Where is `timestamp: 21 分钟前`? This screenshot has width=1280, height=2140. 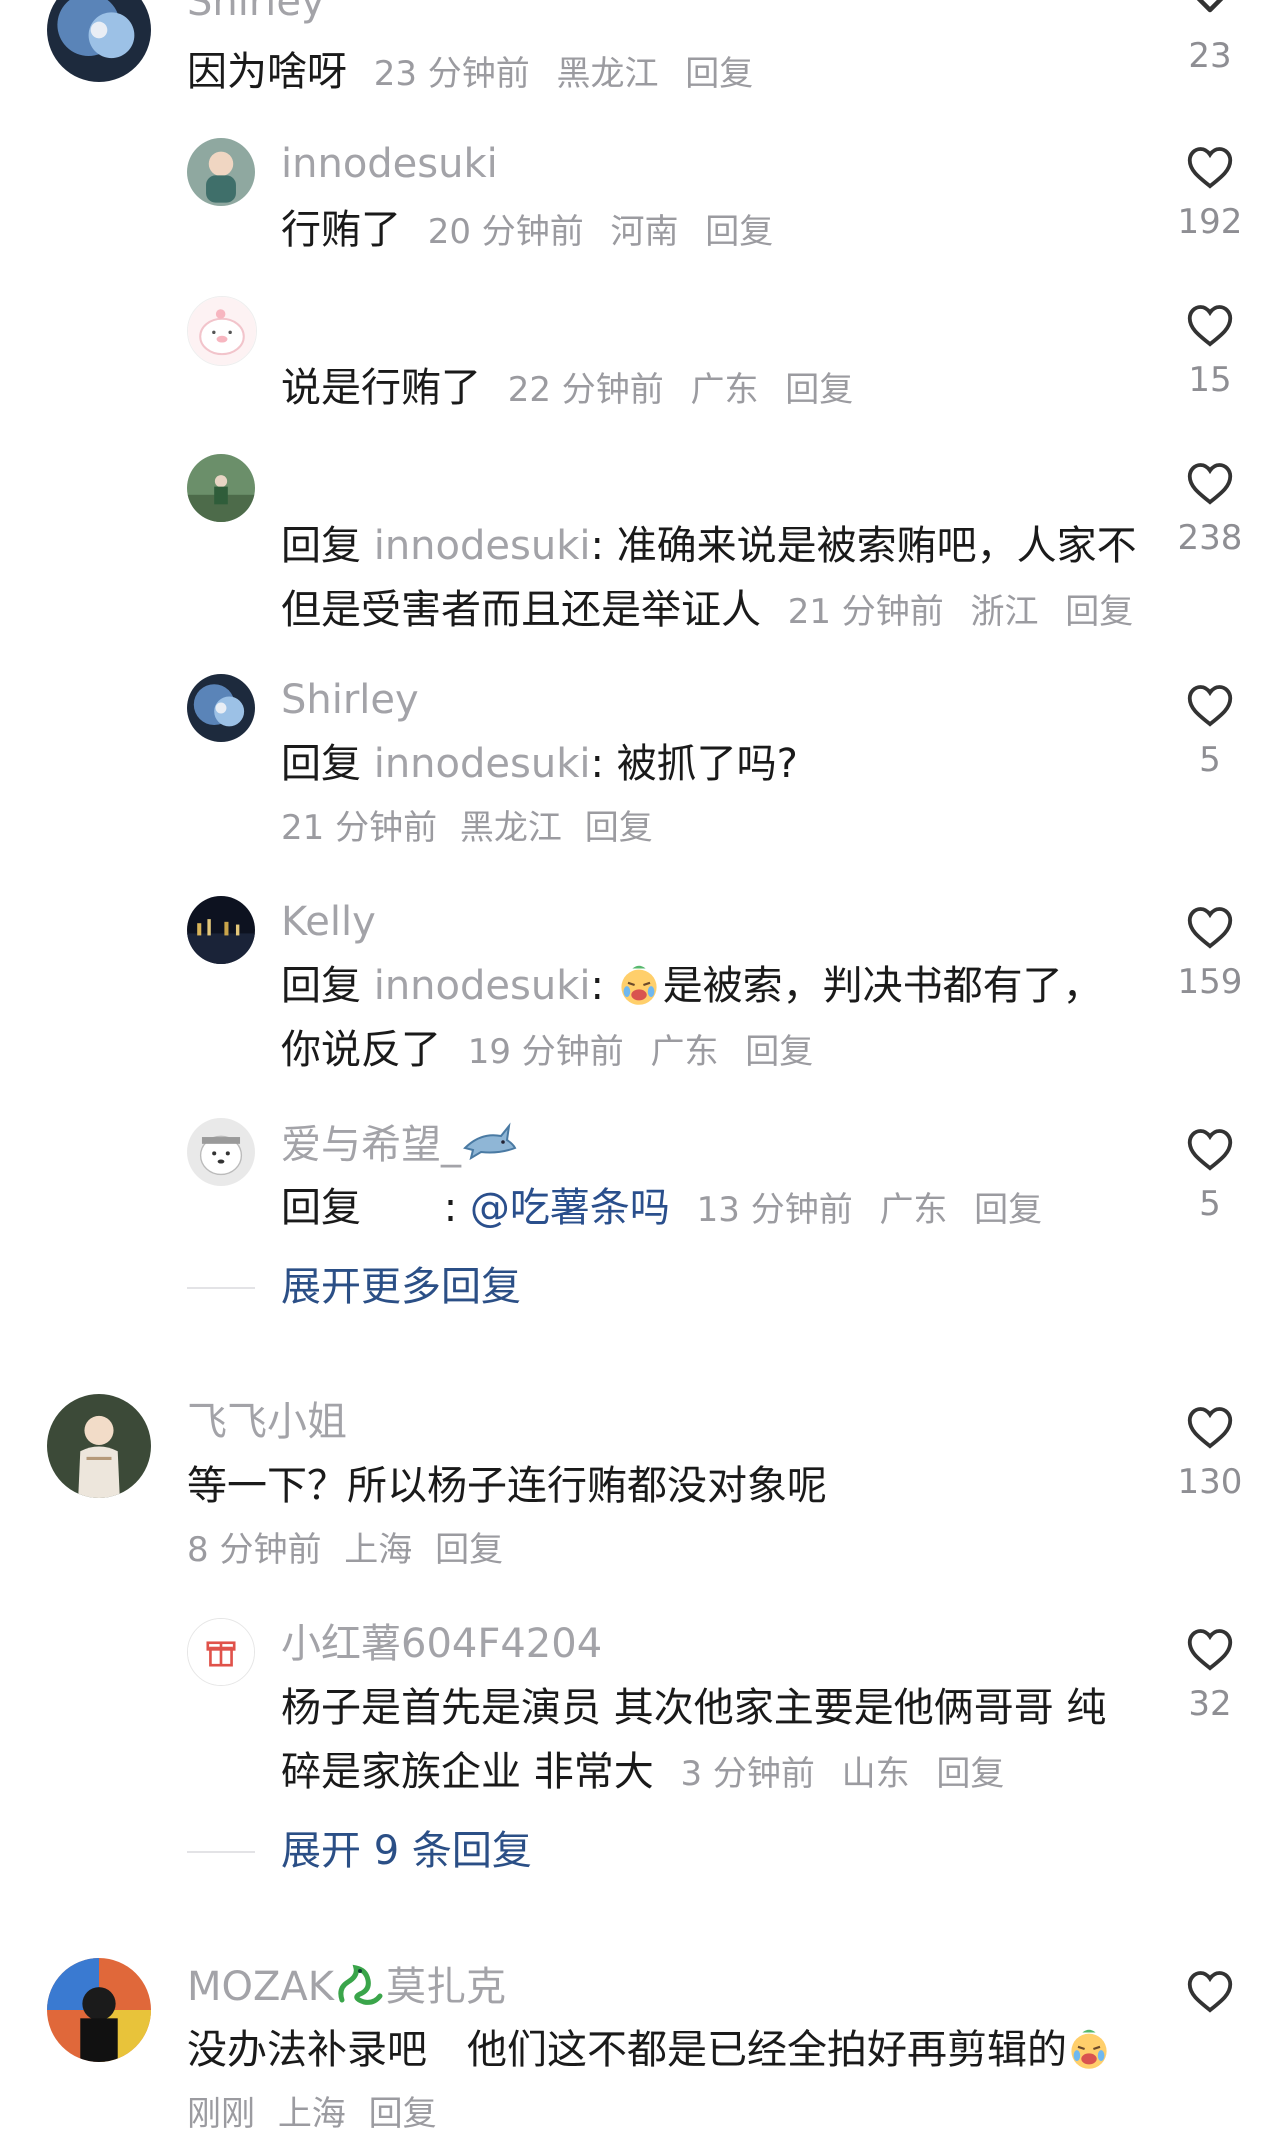 timestamp: 21 分钟前 is located at coordinates (865, 612).